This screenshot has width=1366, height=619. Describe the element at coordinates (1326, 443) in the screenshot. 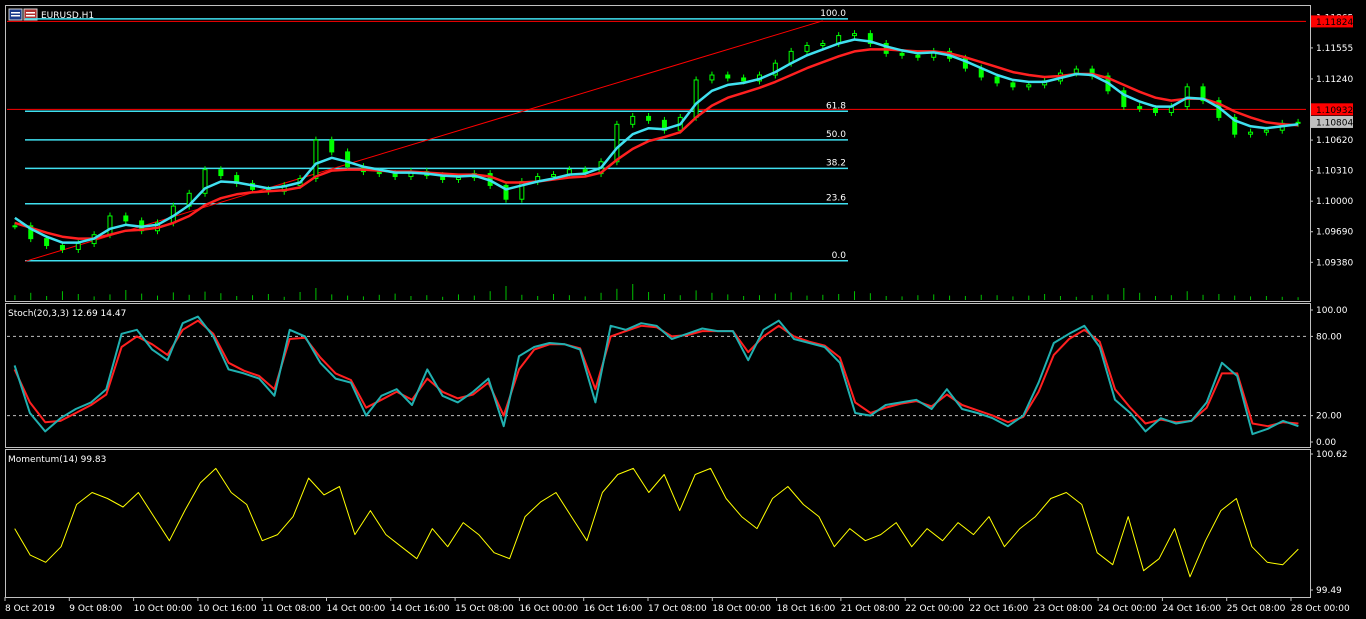

I see `stoch-axis-label: 0.00` at that location.